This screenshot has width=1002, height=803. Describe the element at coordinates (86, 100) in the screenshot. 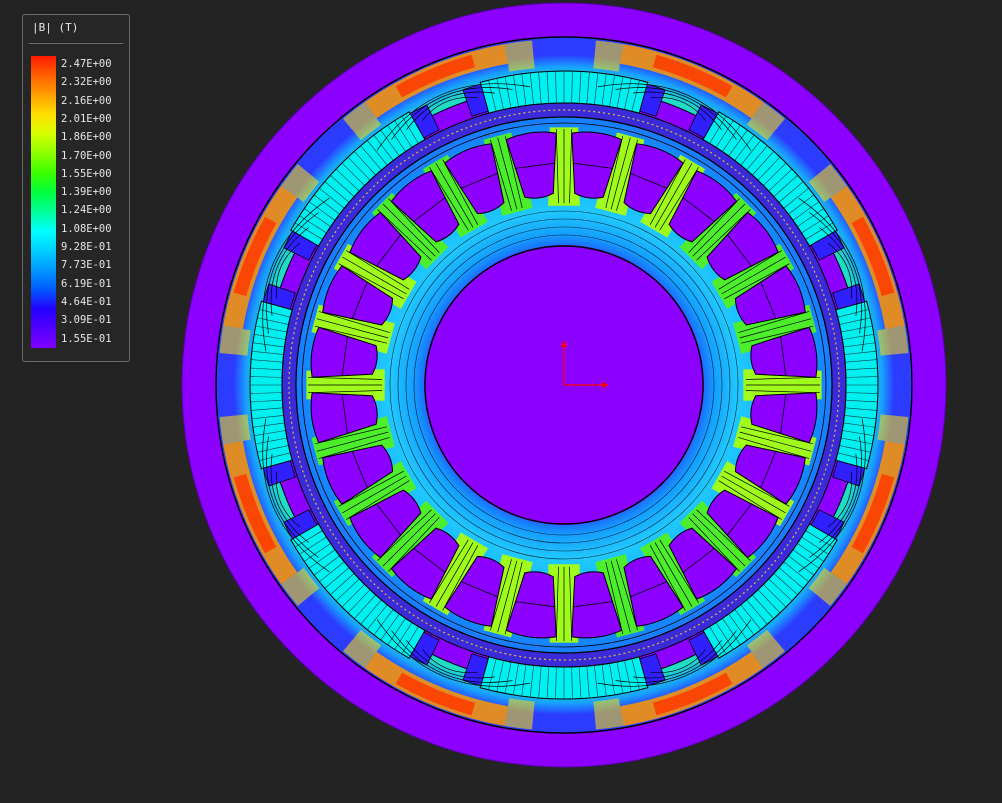

I see `legend-label: 2.16E+00` at that location.